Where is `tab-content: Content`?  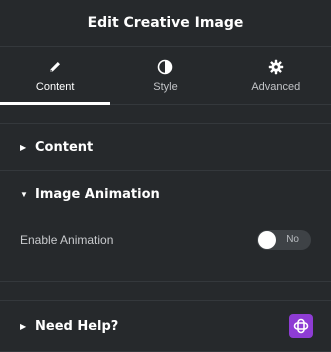
tab-content: Content is located at coordinates (55, 76).